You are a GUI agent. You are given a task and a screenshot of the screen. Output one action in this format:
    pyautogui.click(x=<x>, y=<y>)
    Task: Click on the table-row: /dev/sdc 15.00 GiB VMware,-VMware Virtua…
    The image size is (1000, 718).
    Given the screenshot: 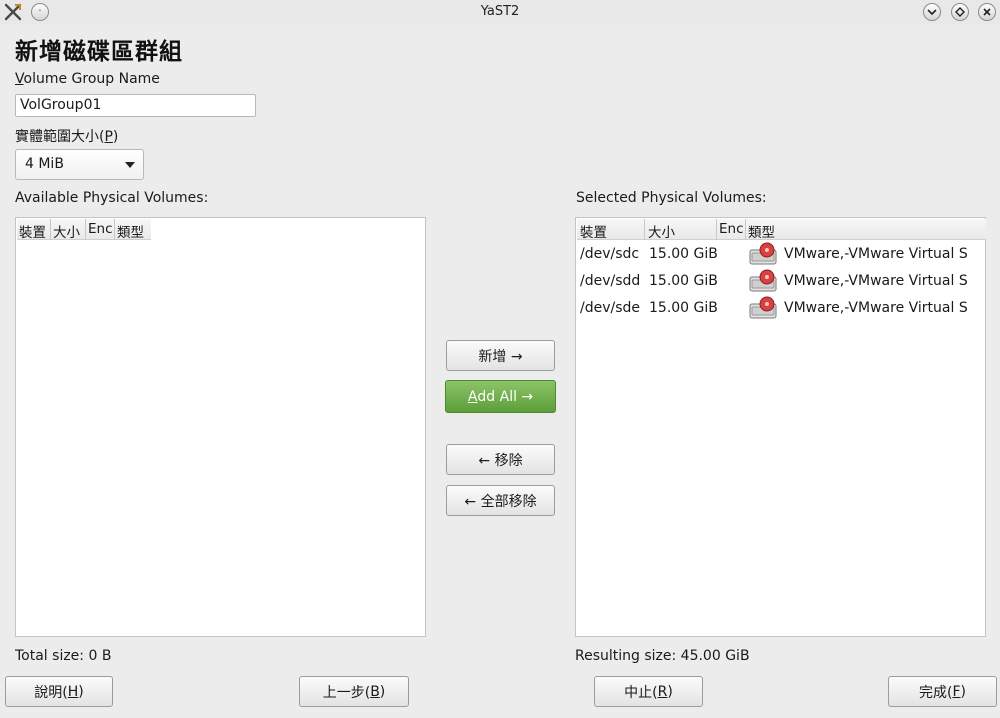 What is the action you would take?
    pyautogui.click(x=781, y=255)
    